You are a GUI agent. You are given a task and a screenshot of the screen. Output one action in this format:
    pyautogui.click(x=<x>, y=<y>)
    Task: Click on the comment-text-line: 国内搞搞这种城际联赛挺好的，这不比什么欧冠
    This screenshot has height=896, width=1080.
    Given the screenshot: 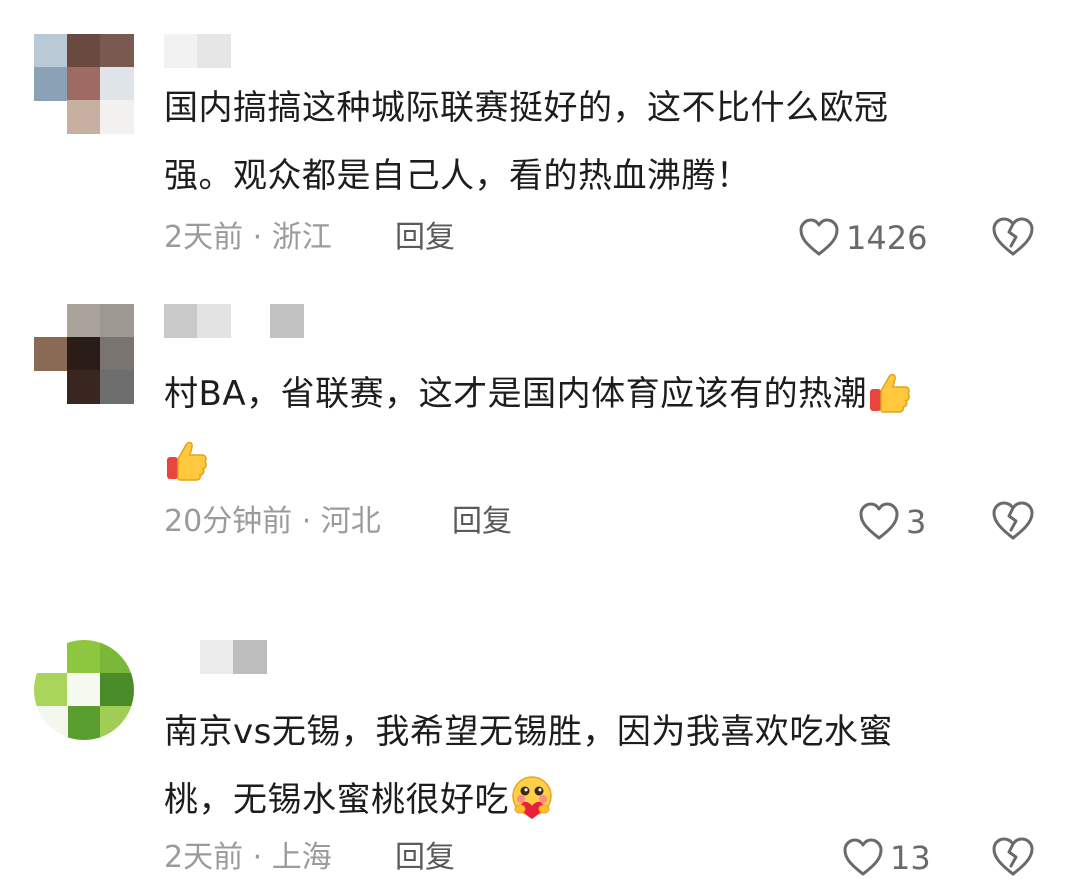 What is the action you would take?
    pyautogui.click(x=526, y=108)
    